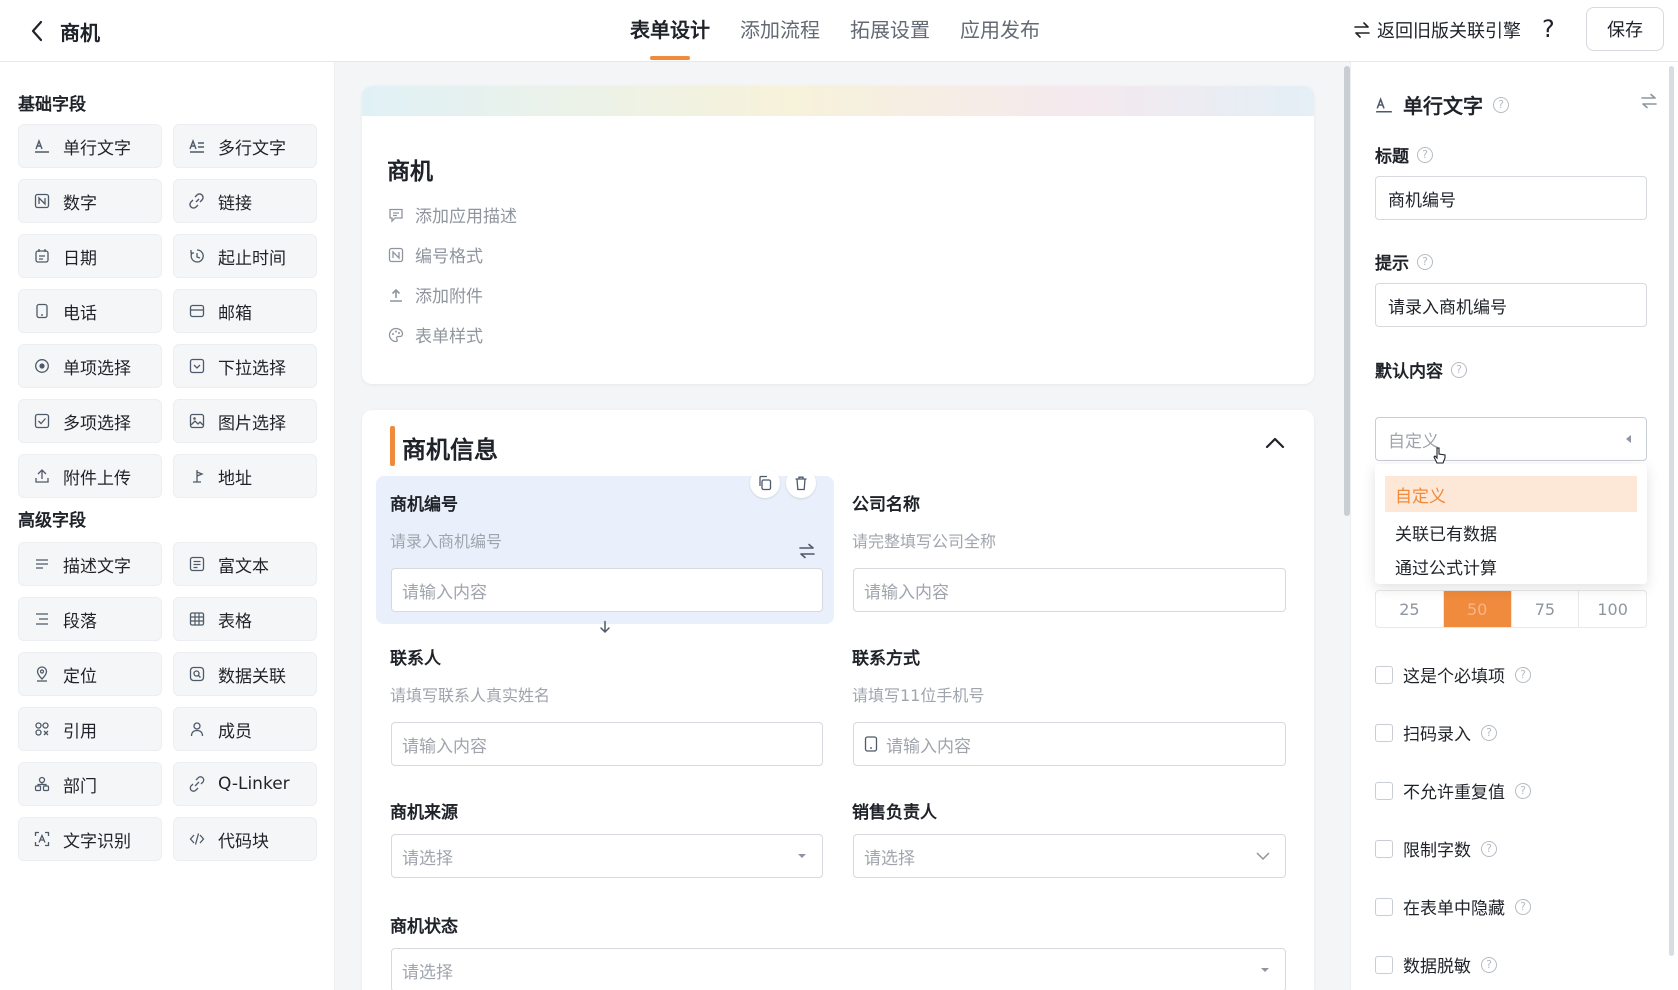 Image resolution: width=1678 pixels, height=990 pixels. Describe the element at coordinates (197, 476) in the screenshot. I see `location-pin-icon` at that location.